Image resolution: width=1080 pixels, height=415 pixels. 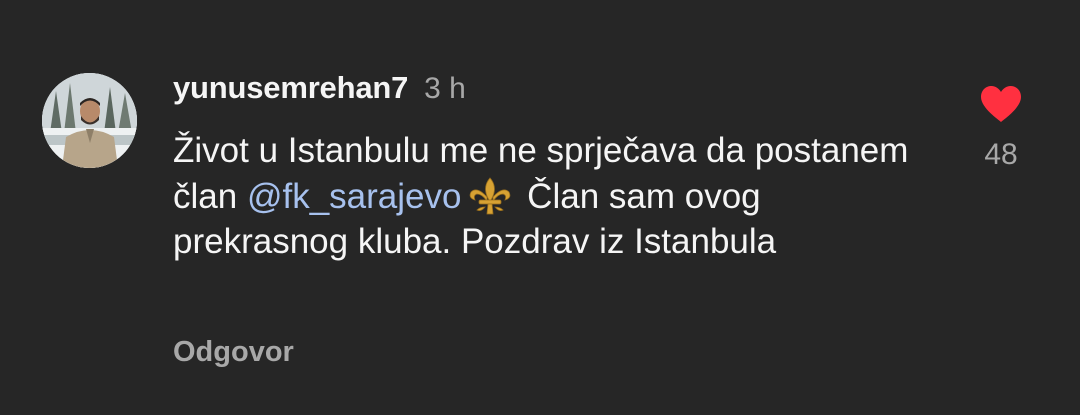 What do you see at coordinates (1001, 104) in the screenshot?
I see `heart-icon` at bounding box center [1001, 104].